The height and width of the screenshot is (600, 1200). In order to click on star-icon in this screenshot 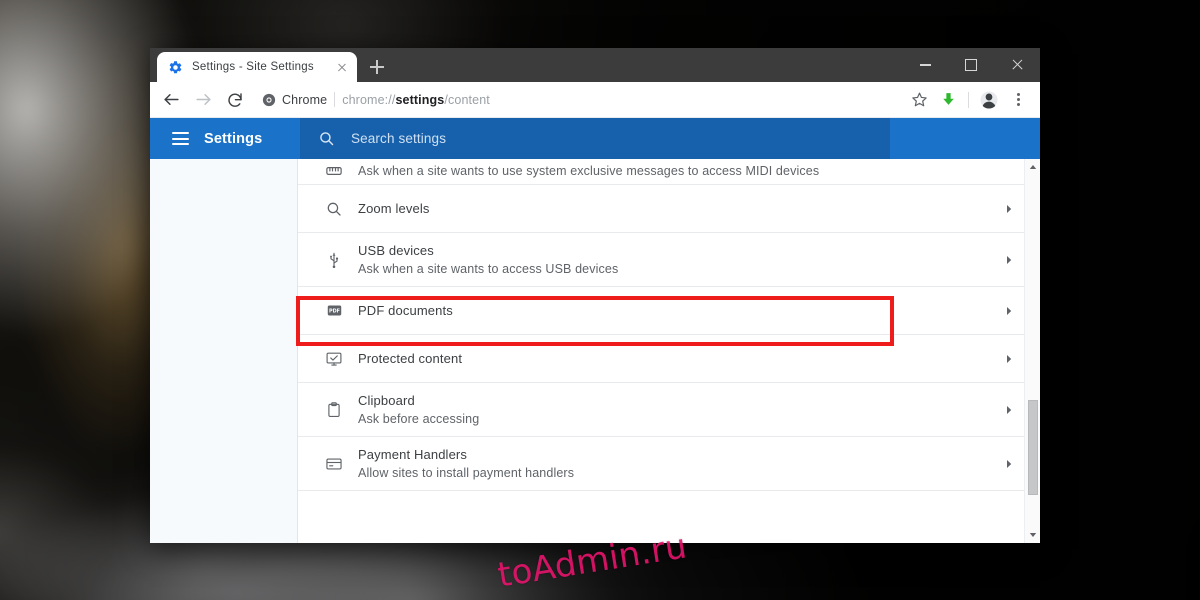, I will do `click(919, 100)`.